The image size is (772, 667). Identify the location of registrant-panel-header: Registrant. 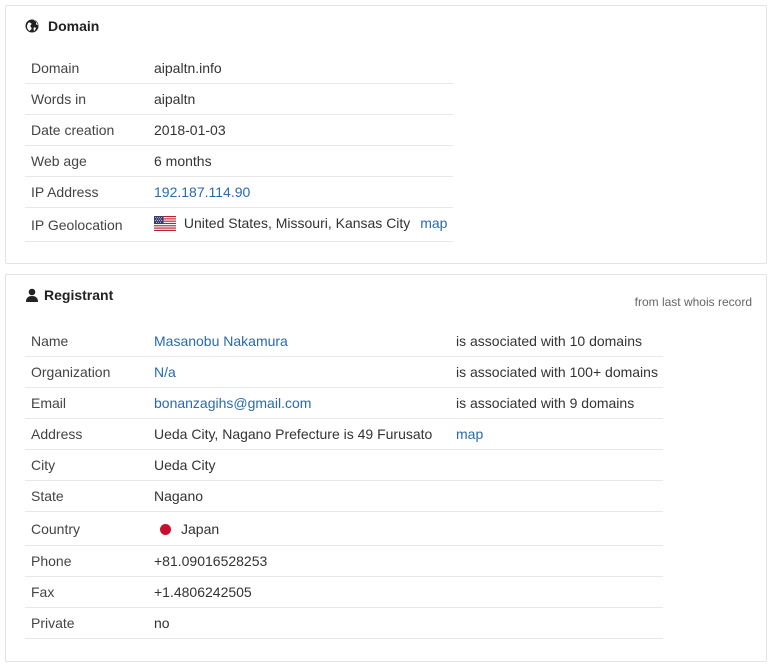
(69, 295).